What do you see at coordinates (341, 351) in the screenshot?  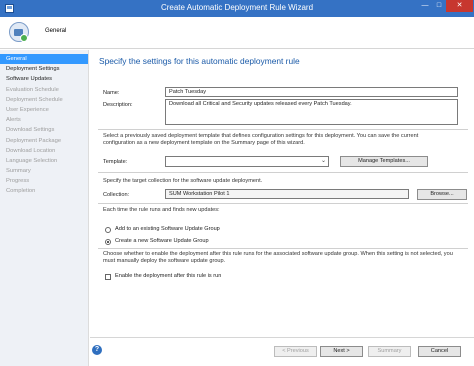 I see `next-button: Next >` at bounding box center [341, 351].